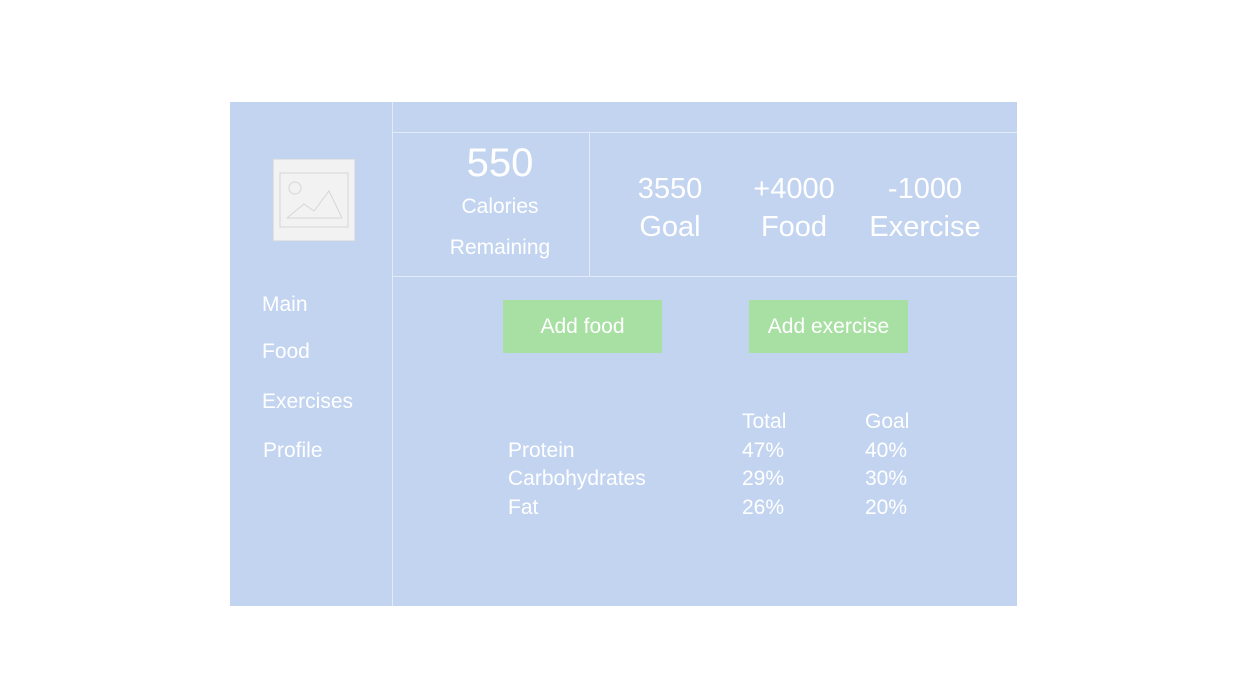 This screenshot has height=697, width=1240. What do you see at coordinates (307, 402) in the screenshot?
I see `sidebar-item-exercises: Exercises` at bounding box center [307, 402].